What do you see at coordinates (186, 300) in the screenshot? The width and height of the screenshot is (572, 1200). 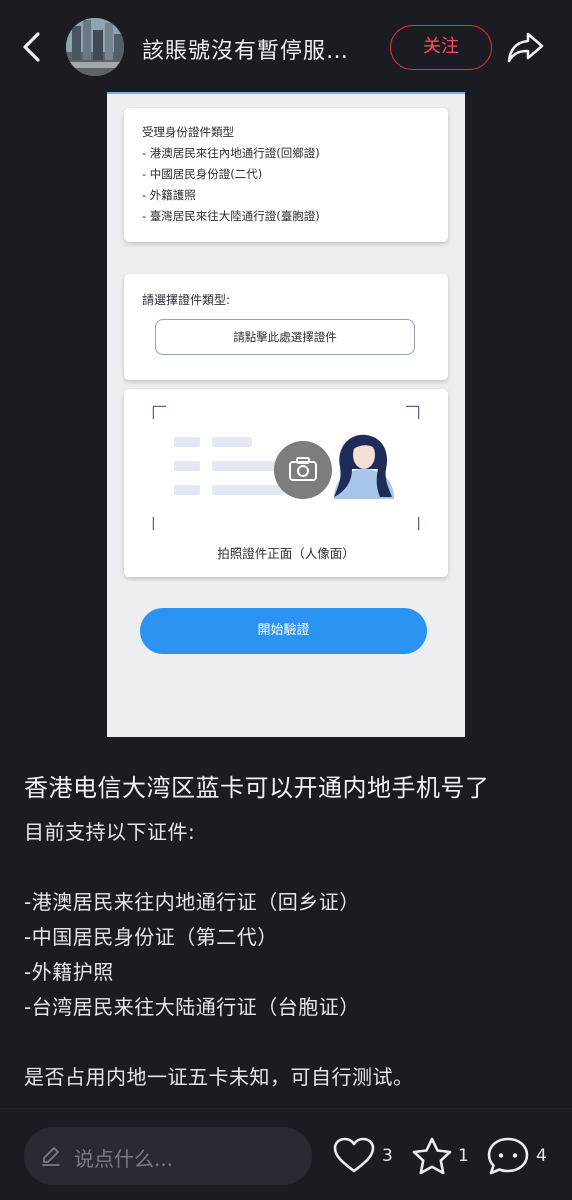 I see `select-id-prompt: 請選擇證件類型:` at bounding box center [186, 300].